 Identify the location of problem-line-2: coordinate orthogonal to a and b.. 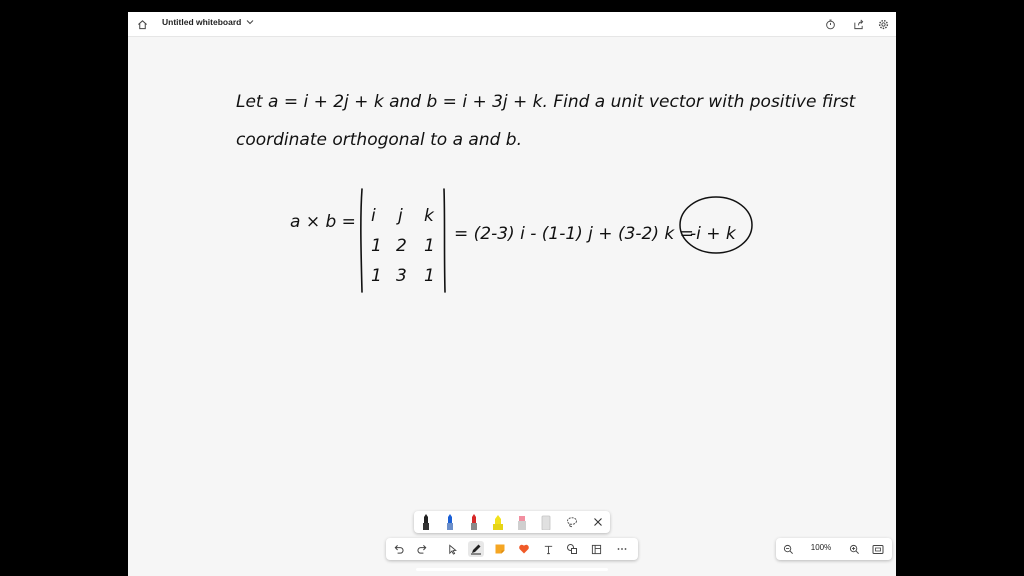
(379, 140).